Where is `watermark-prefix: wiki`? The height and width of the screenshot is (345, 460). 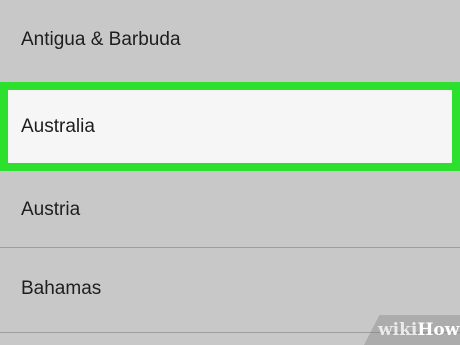 watermark-prefix: wiki is located at coordinates (398, 330).